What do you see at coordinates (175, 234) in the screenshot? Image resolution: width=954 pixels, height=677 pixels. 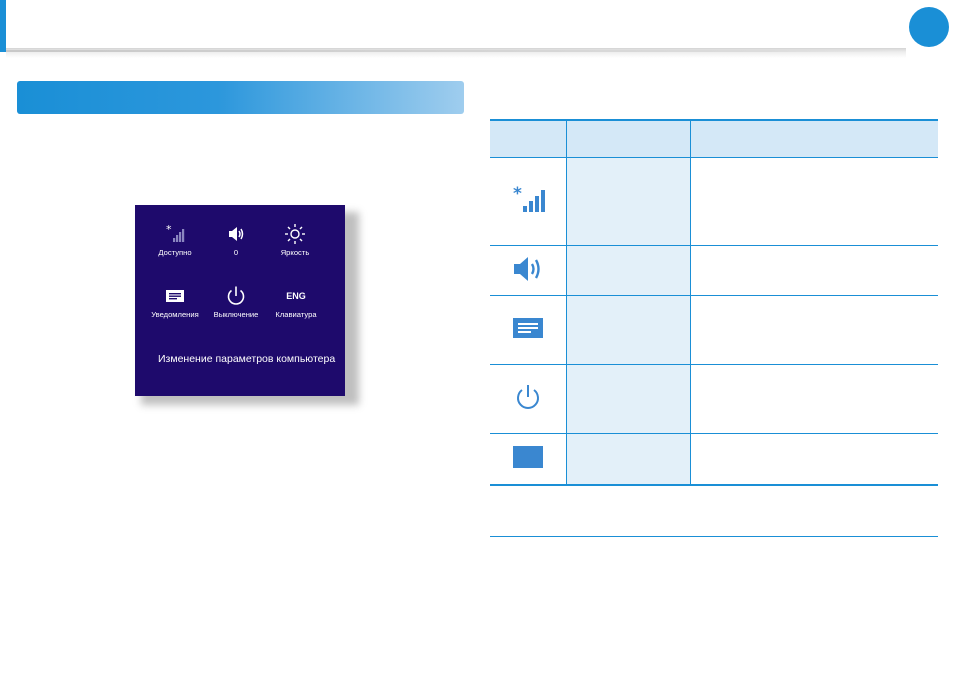 I see `wifi-signal-icon: *` at bounding box center [175, 234].